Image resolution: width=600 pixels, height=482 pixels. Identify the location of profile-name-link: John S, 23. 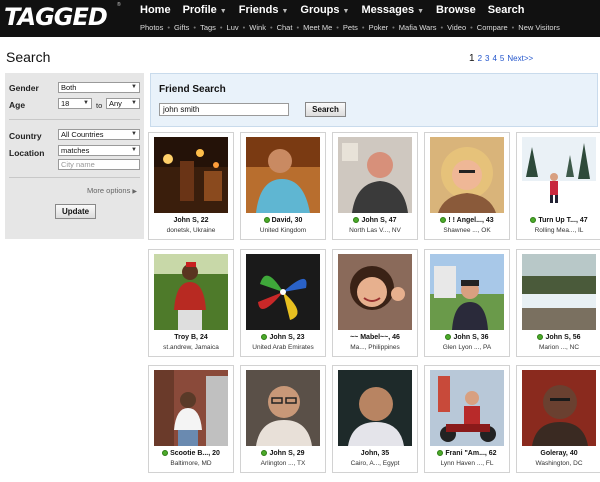
(283, 337).